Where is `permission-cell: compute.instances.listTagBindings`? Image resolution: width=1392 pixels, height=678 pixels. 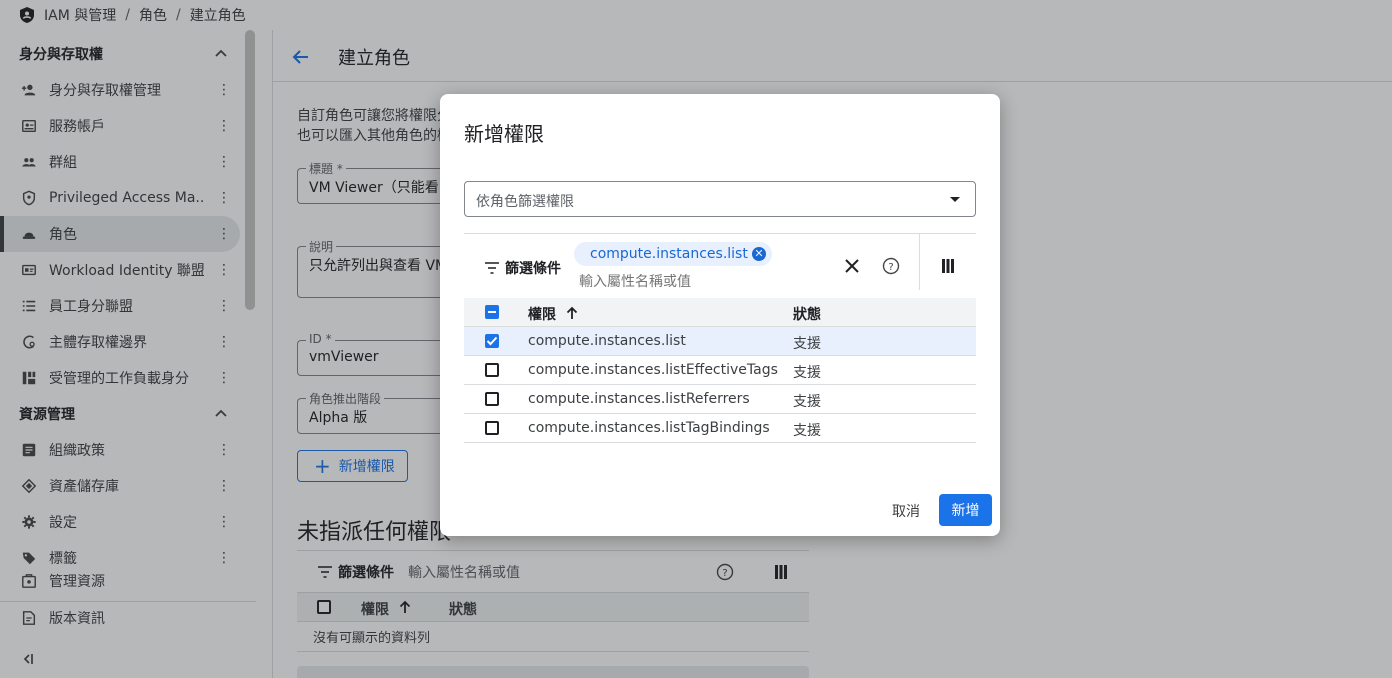
permission-cell: compute.instances.listTagBindings is located at coordinates (649, 428).